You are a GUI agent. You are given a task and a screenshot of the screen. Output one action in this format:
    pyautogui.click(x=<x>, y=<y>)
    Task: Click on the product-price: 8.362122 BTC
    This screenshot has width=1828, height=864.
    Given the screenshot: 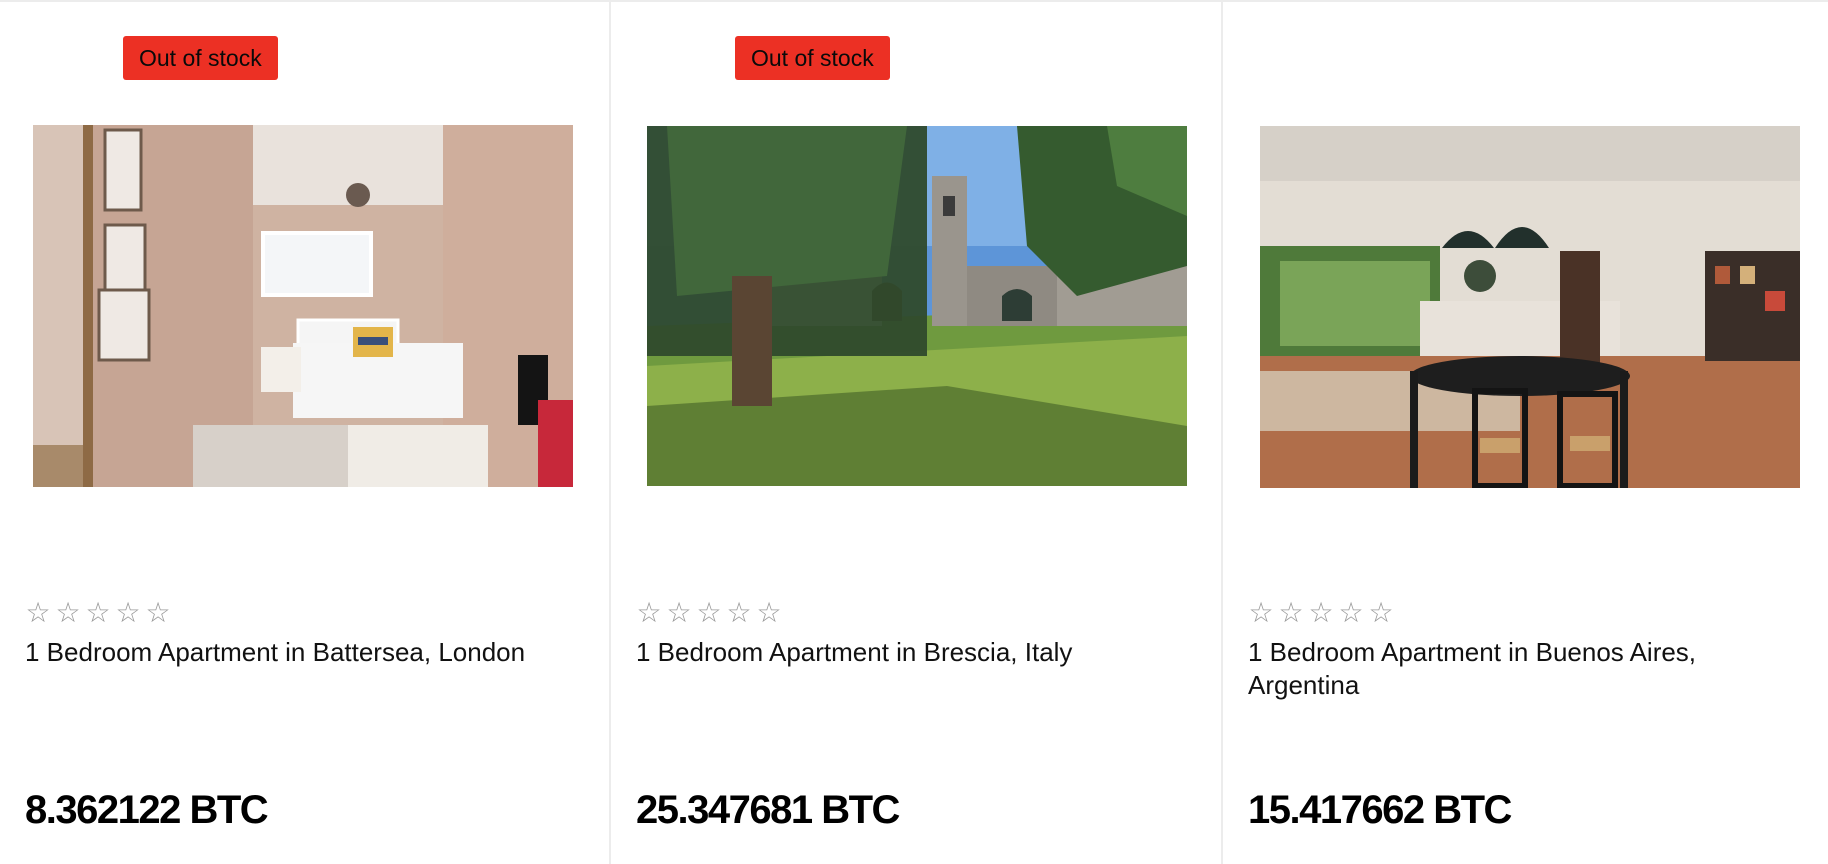 What is the action you would take?
    pyautogui.click(x=147, y=810)
    